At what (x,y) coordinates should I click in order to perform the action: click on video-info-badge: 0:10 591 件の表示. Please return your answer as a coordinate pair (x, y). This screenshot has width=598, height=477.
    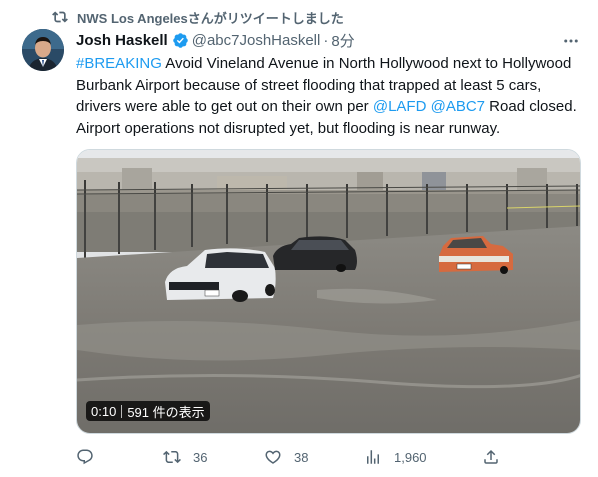
    Looking at the image, I should click on (148, 411).